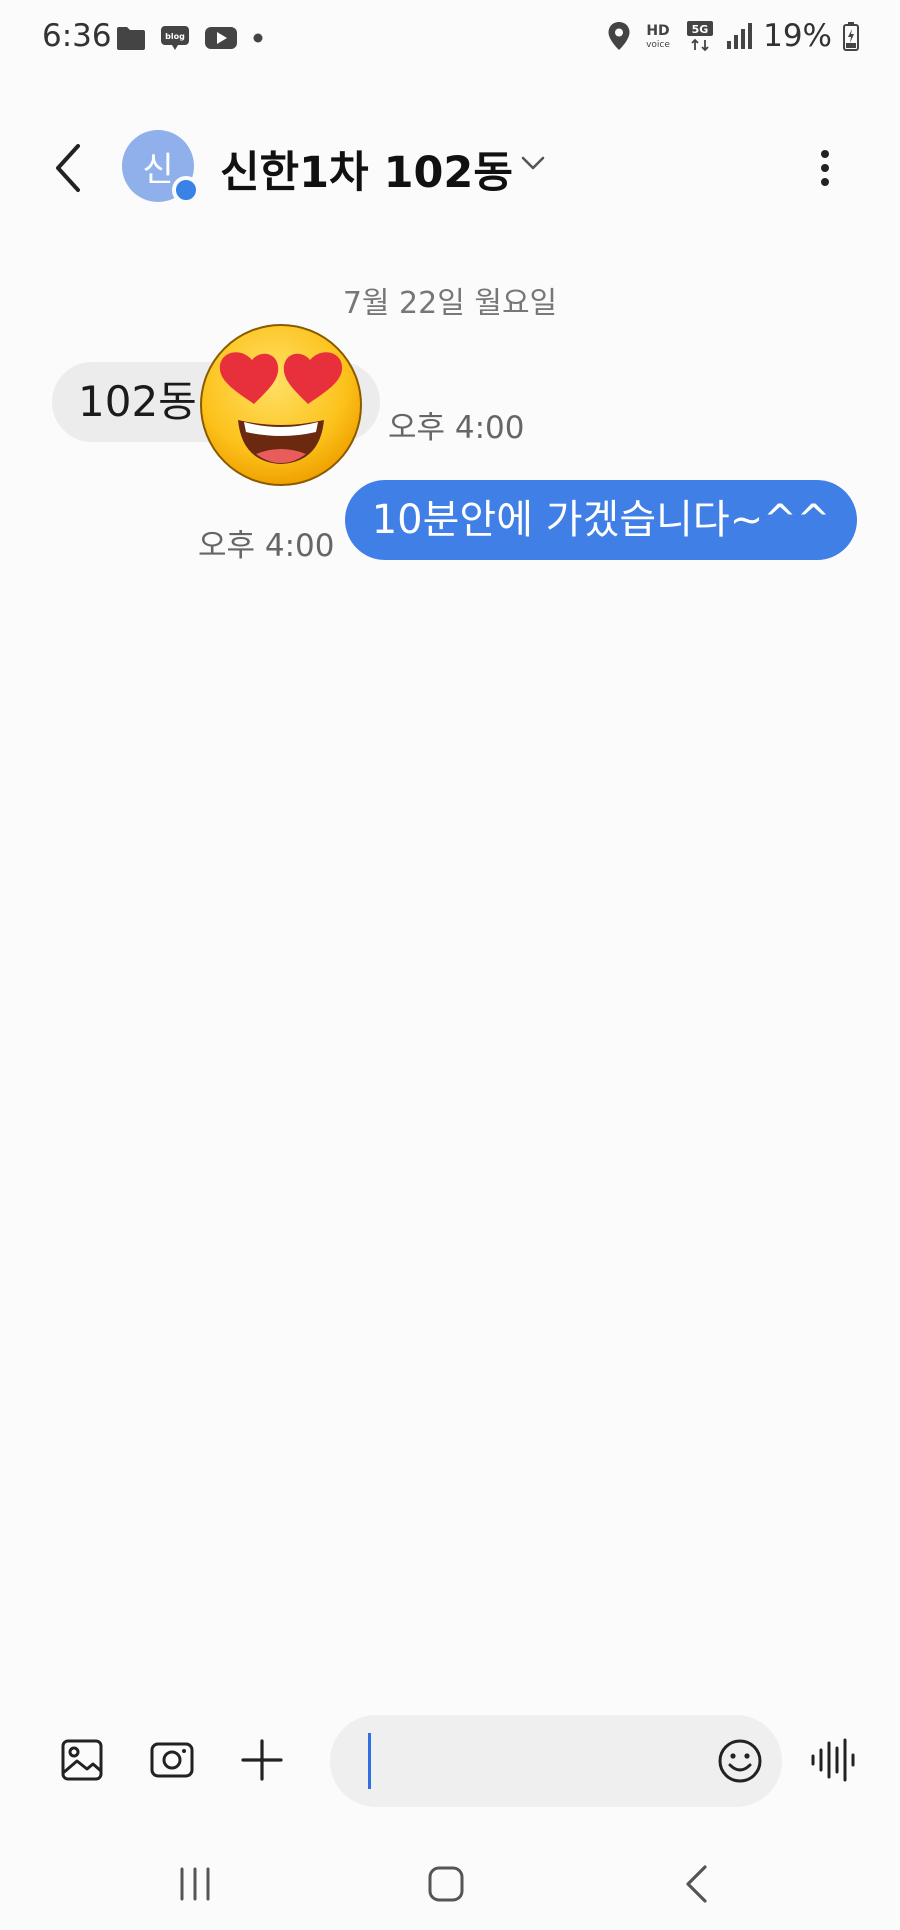 The width and height of the screenshot is (900, 1930). What do you see at coordinates (698, 1884) in the screenshot?
I see `nav-back-icon` at bounding box center [698, 1884].